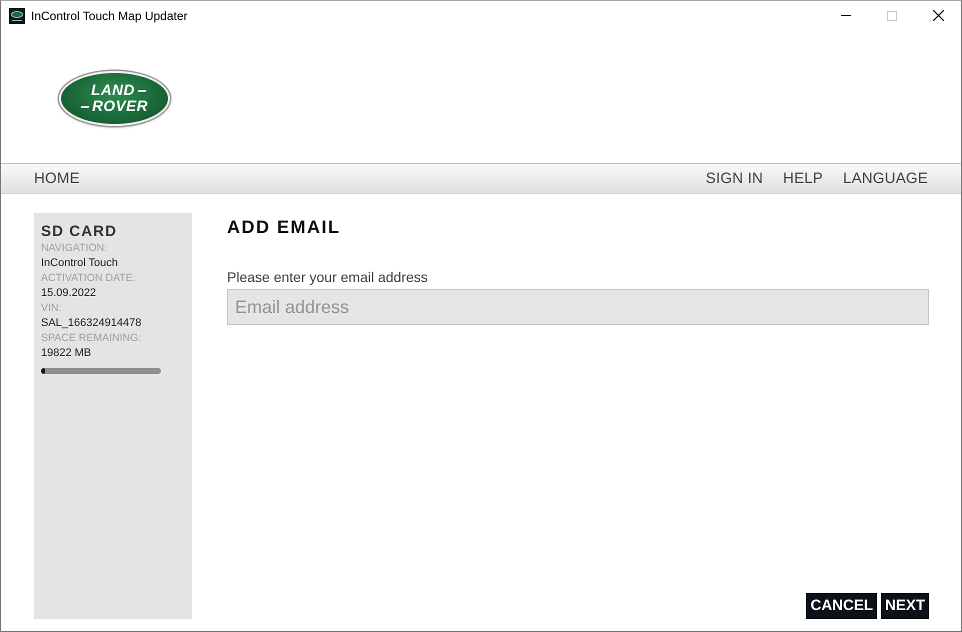 This screenshot has width=962, height=632. What do you see at coordinates (735, 178) in the screenshot?
I see `nav-link: SIGN IN` at bounding box center [735, 178].